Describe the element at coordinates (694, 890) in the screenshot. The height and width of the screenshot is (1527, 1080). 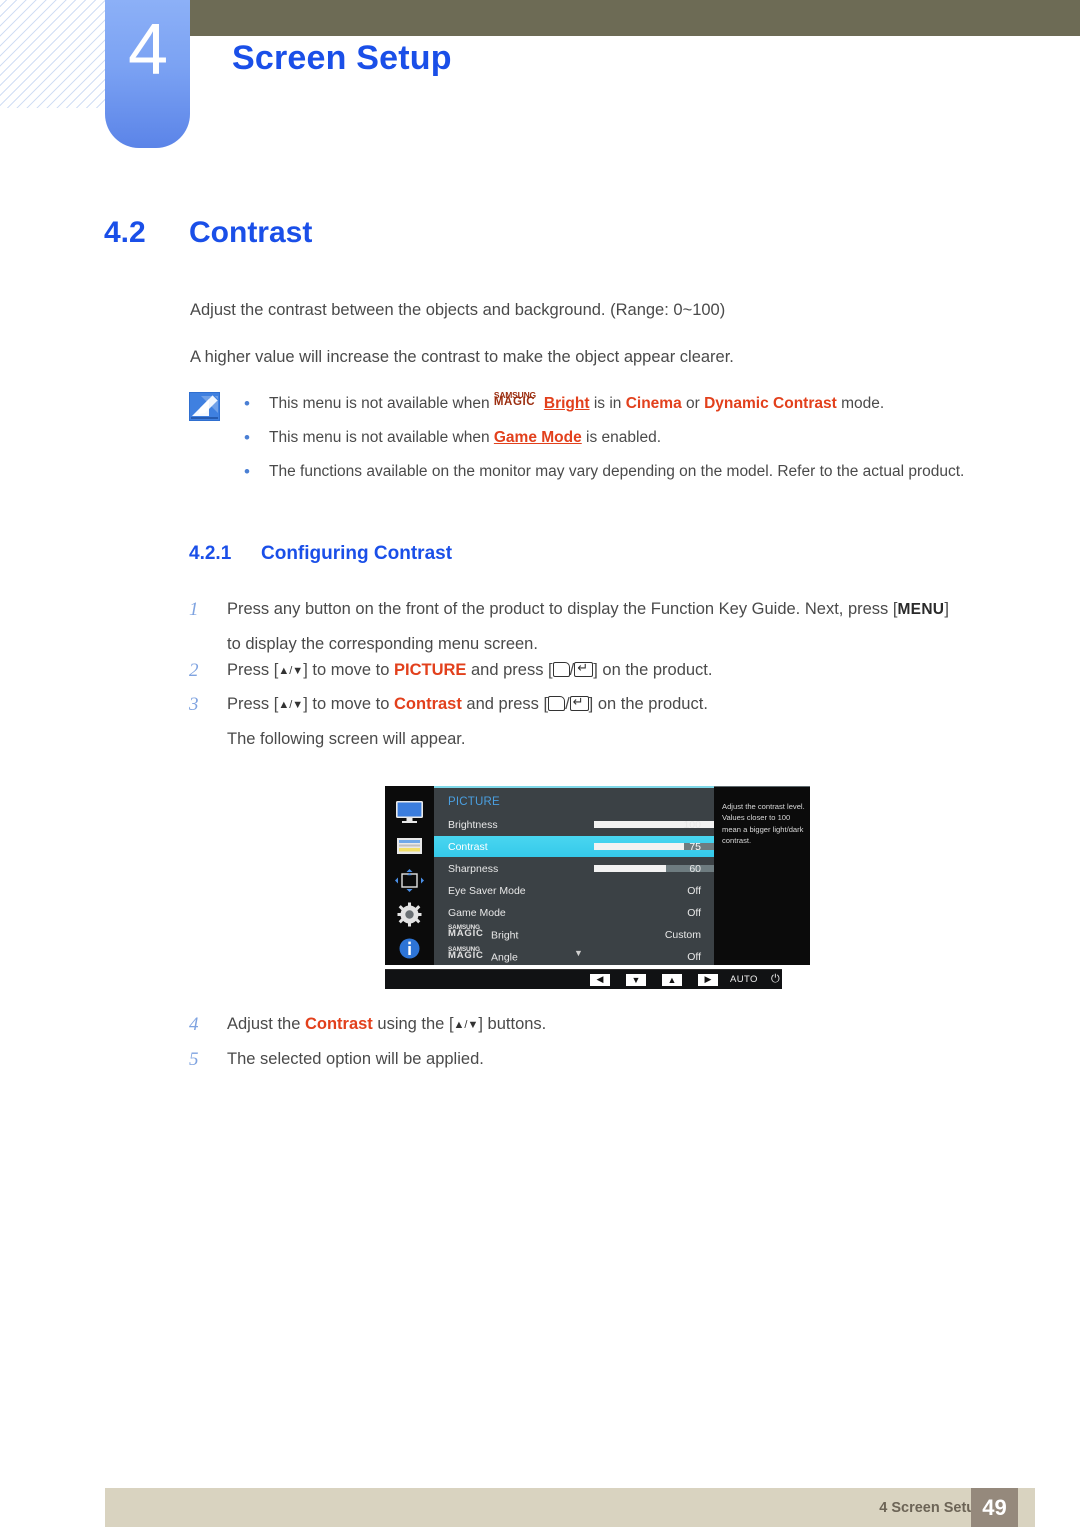
I see `osd-row-value: Off` at that location.